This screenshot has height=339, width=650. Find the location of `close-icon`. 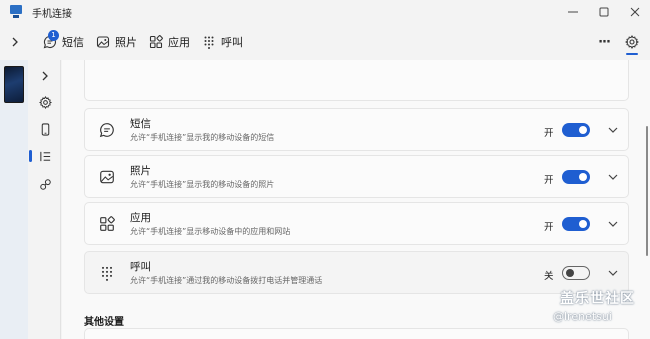

close-icon is located at coordinates (634, 12).